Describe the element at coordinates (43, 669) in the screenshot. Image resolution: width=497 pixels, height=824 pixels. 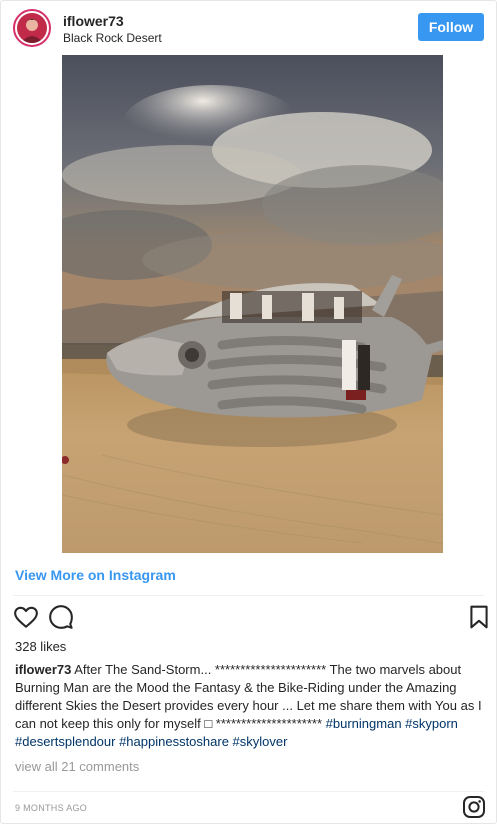
I see `caption-username: iflower73` at that location.